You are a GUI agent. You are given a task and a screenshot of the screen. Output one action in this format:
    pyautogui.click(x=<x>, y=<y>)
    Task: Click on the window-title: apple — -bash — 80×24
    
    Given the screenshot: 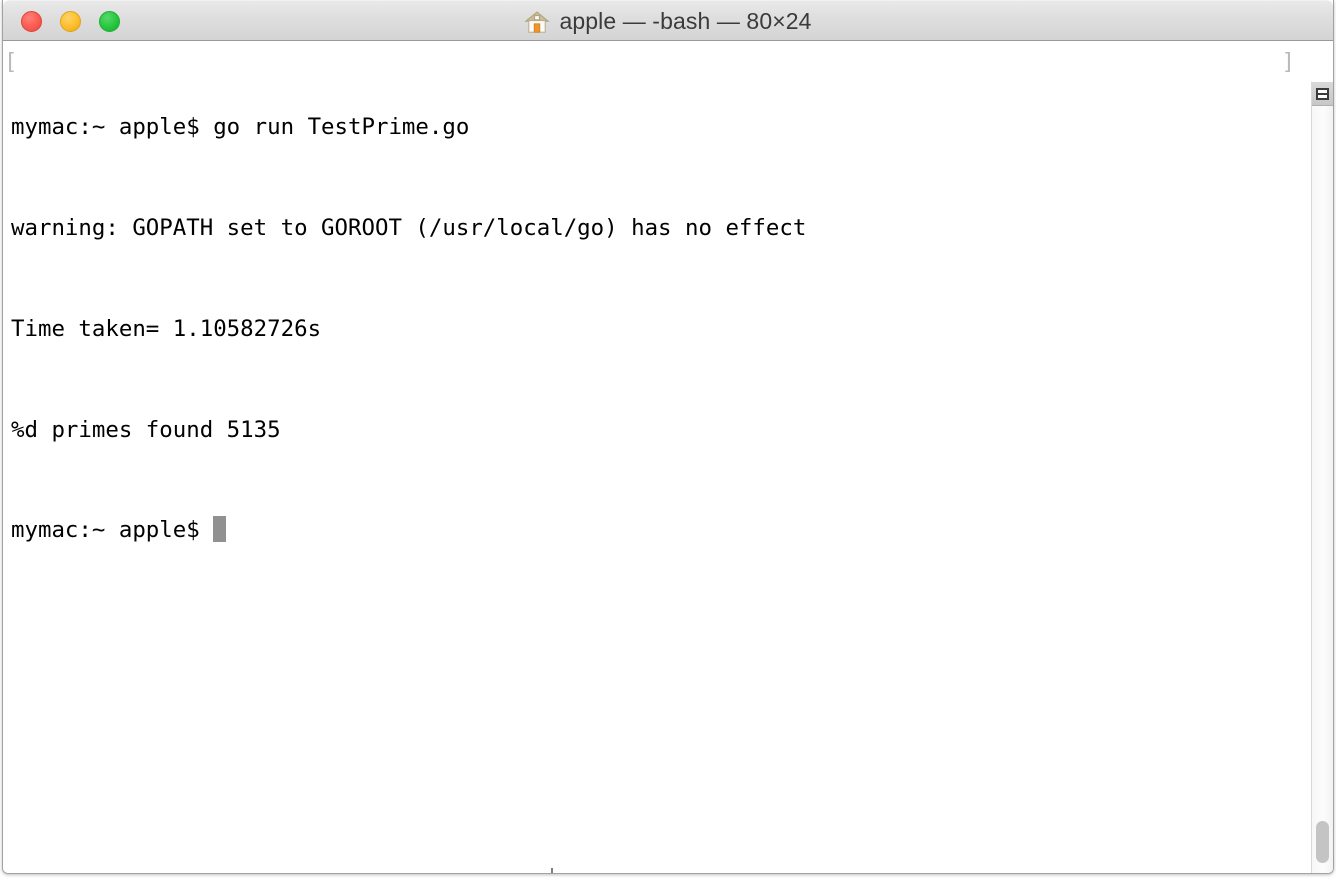 What is the action you would take?
    pyautogui.click(x=685, y=21)
    